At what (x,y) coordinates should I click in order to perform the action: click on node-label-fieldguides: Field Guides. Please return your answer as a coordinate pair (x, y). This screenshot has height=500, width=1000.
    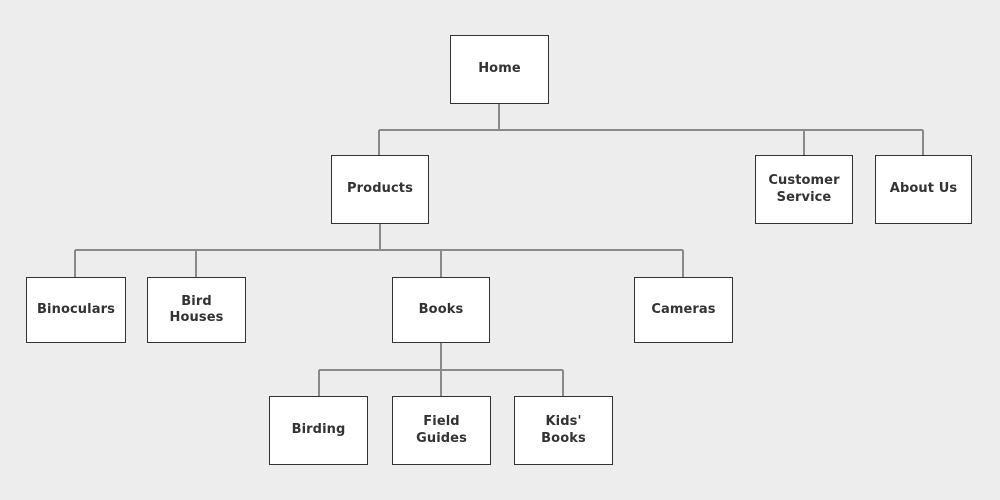
    Looking at the image, I should click on (441, 430).